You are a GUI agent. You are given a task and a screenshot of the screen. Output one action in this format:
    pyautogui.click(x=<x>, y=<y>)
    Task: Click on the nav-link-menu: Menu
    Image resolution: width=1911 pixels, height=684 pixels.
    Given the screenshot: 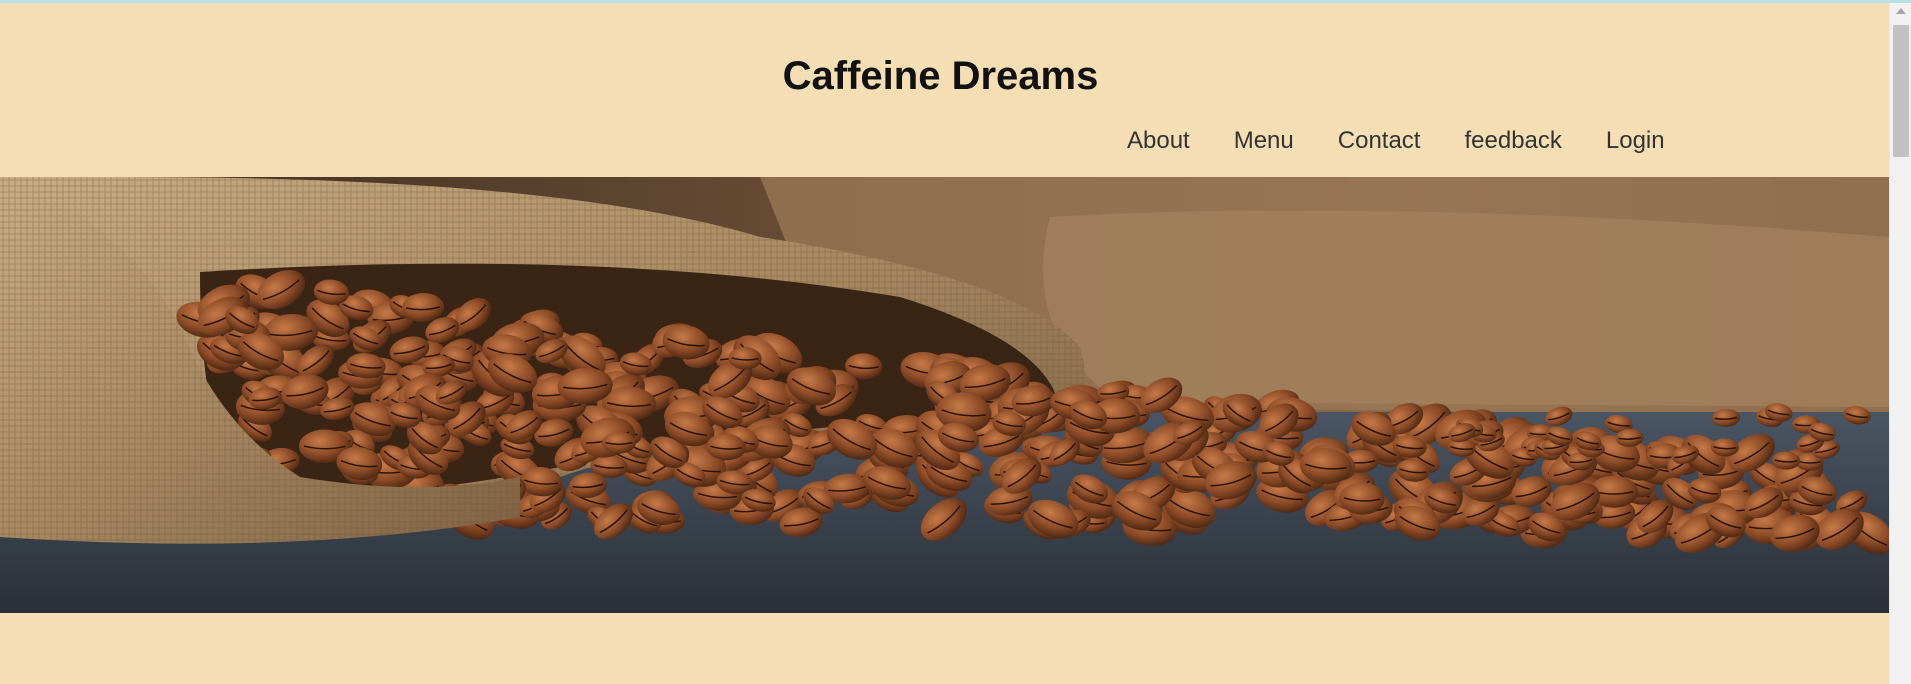 What is the action you would take?
    pyautogui.click(x=1264, y=141)
    